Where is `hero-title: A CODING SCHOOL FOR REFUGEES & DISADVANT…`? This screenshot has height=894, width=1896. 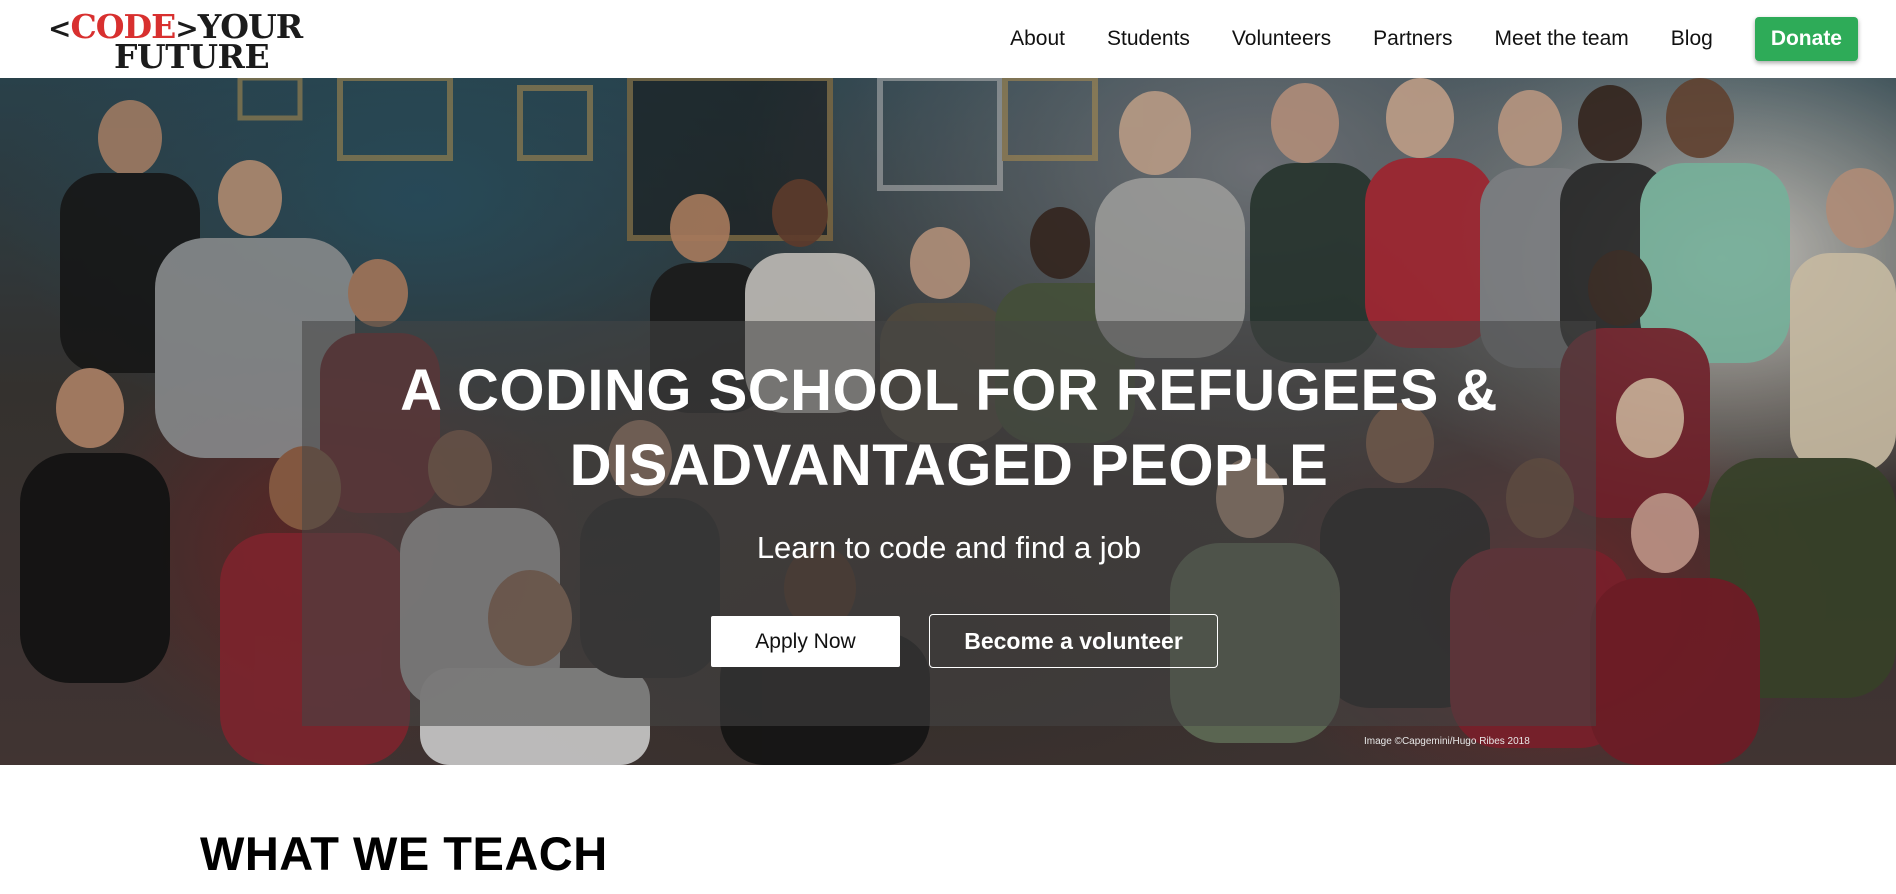
hero-title: A CODING SCHOOL FOR REFUGEES & DISADVANT… is located at coordinates (949, 428).